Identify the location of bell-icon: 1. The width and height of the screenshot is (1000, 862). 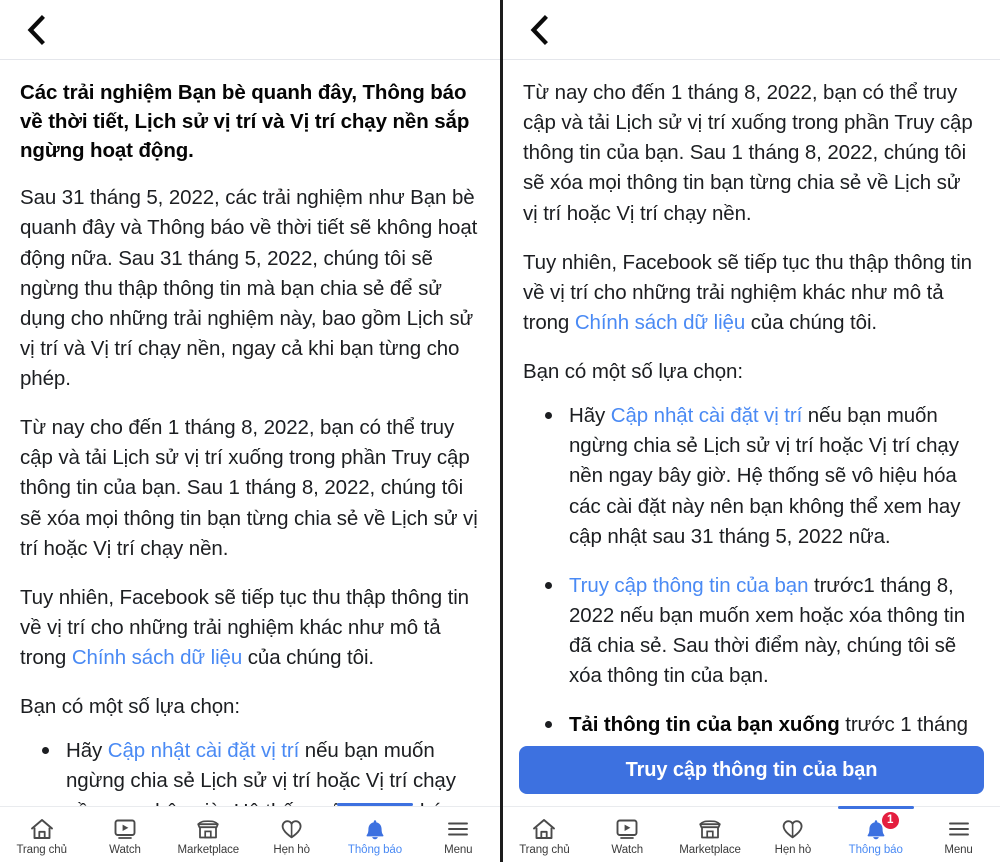
(881, 826).